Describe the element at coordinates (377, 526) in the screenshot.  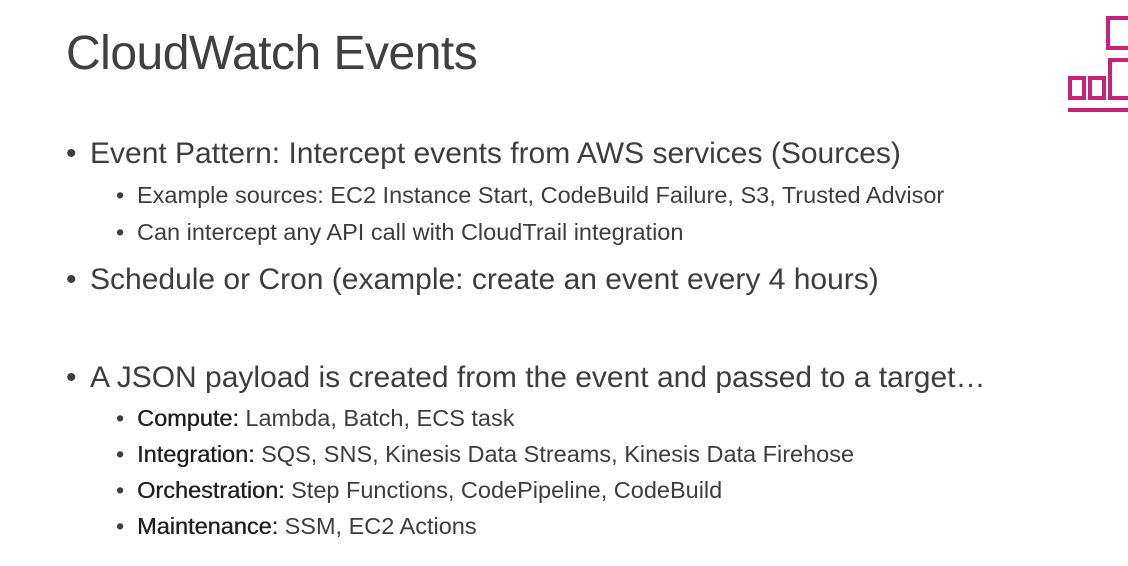
I see `target-text: SSM, EC2 Actions` at that location.